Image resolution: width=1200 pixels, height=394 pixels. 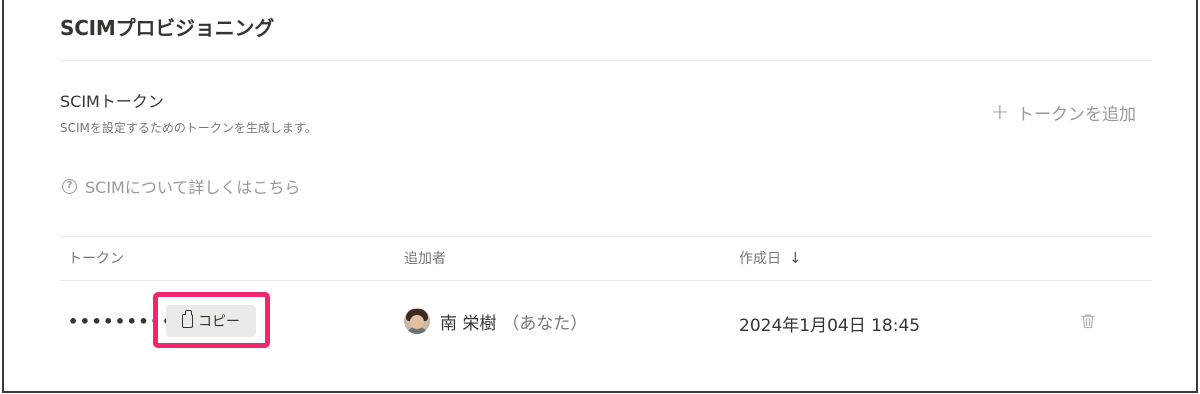 What do you see at coordinates (69, 186) in the screenshot?
I see `help-circle-icon: ?` at bounding box center [69, 186].